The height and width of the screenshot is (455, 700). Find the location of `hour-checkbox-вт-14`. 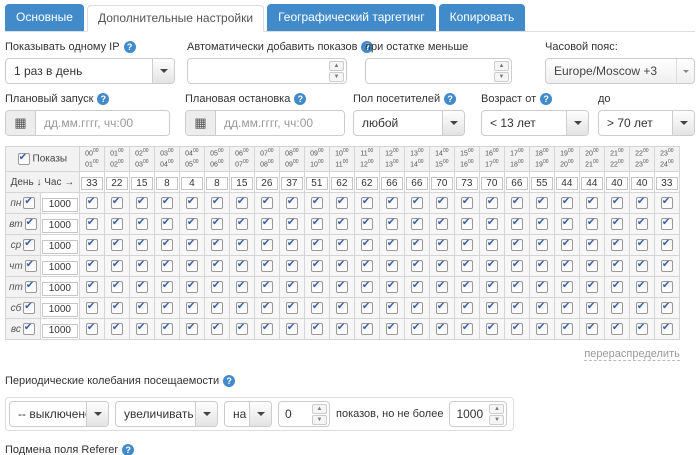

hour-checkbox-вт-14 is located at coordinates (441, 223).